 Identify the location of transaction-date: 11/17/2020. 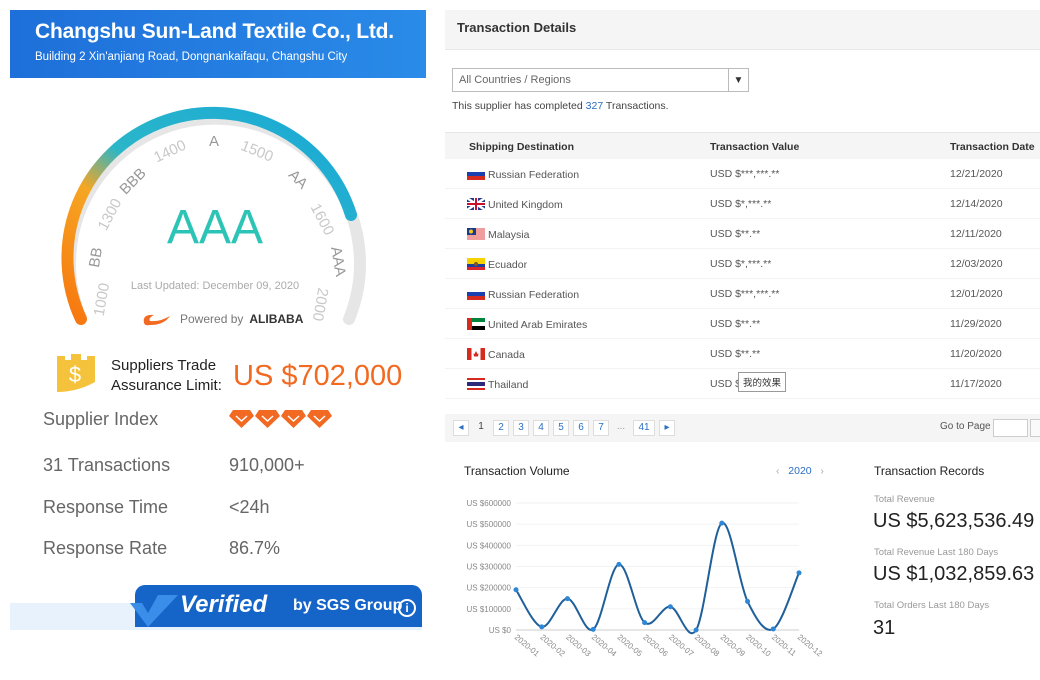
(976, 384).